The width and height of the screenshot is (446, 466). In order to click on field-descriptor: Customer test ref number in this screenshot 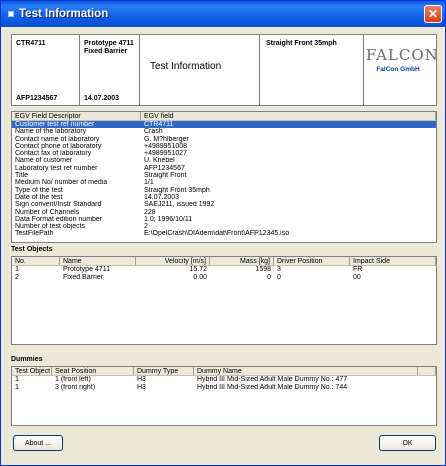, I will do `click(55, 124)`.